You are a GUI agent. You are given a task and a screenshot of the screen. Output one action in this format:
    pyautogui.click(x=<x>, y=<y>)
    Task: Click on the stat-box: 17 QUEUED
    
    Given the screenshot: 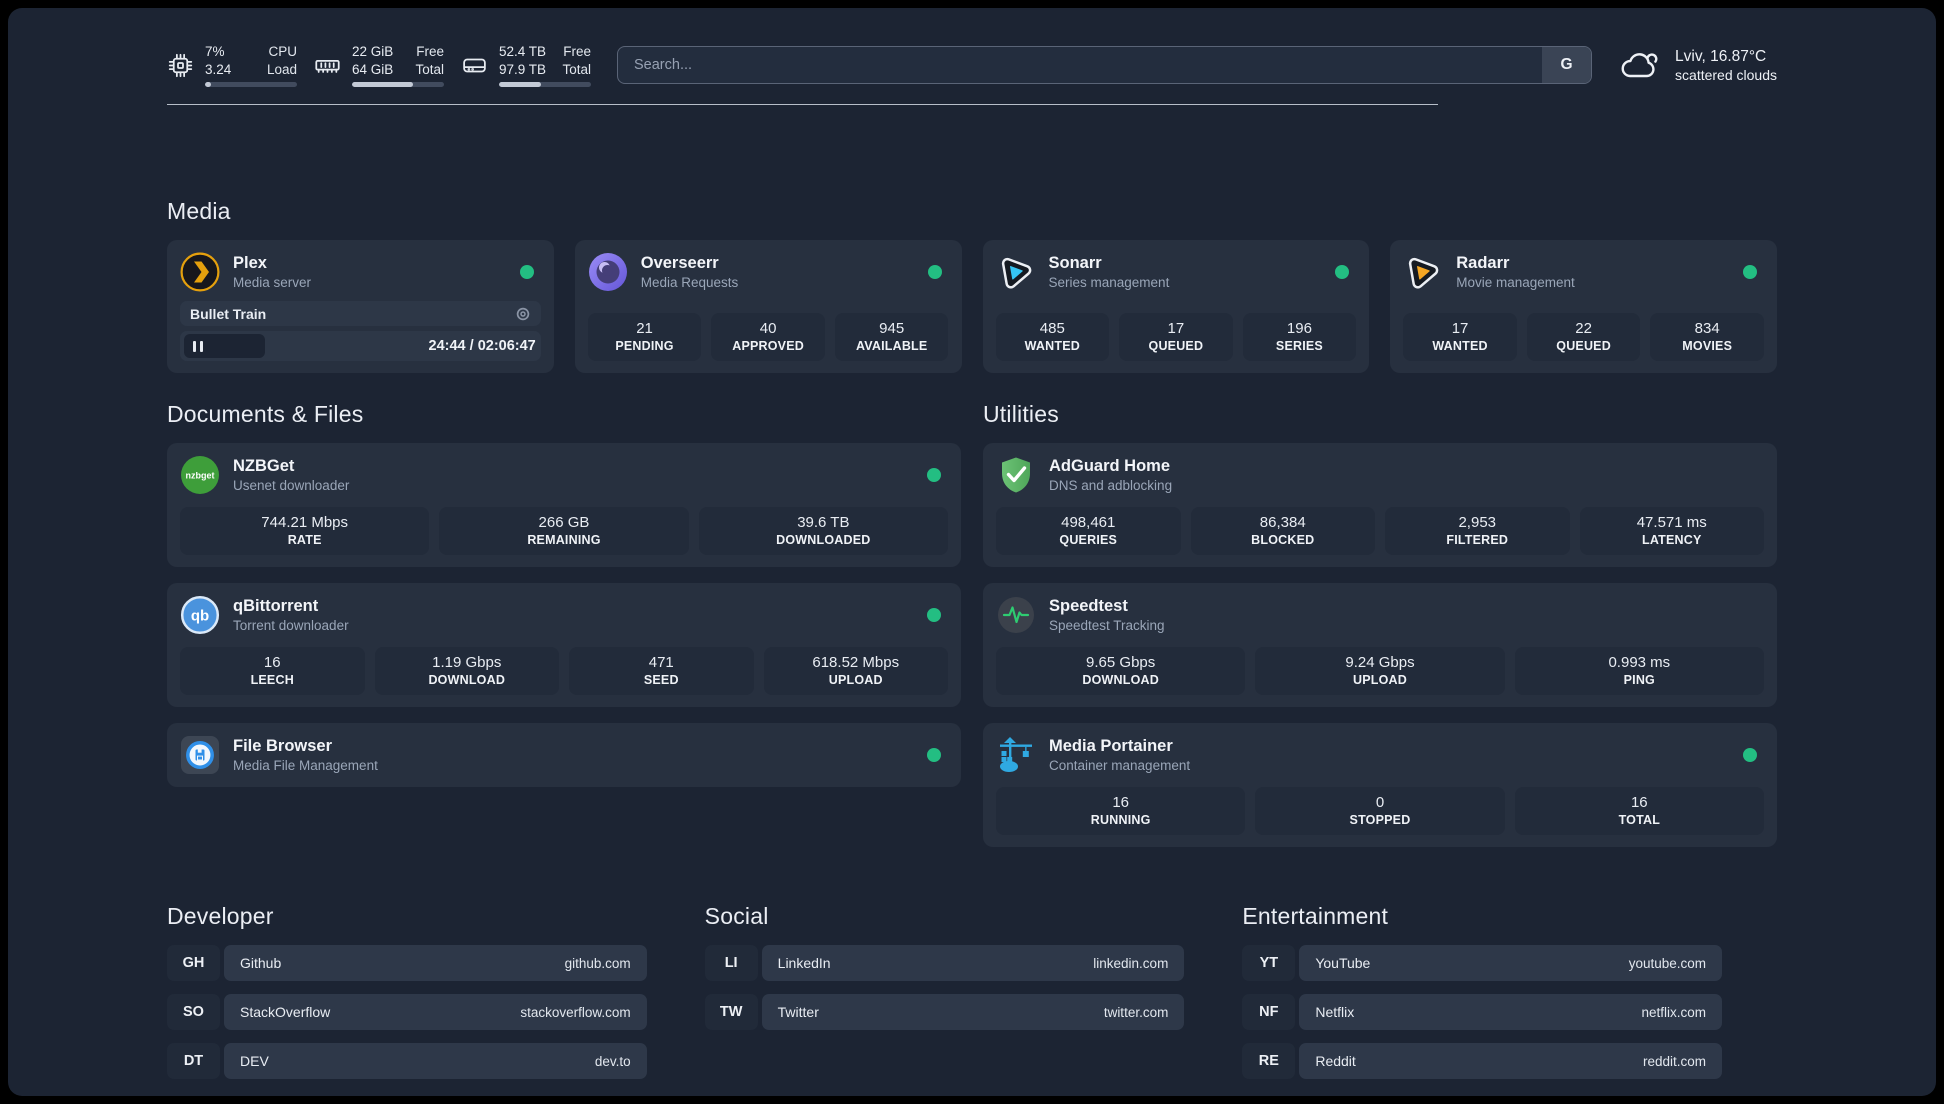 What is the action you would take?
    pyautogui.click(x=1176, y=337)
    